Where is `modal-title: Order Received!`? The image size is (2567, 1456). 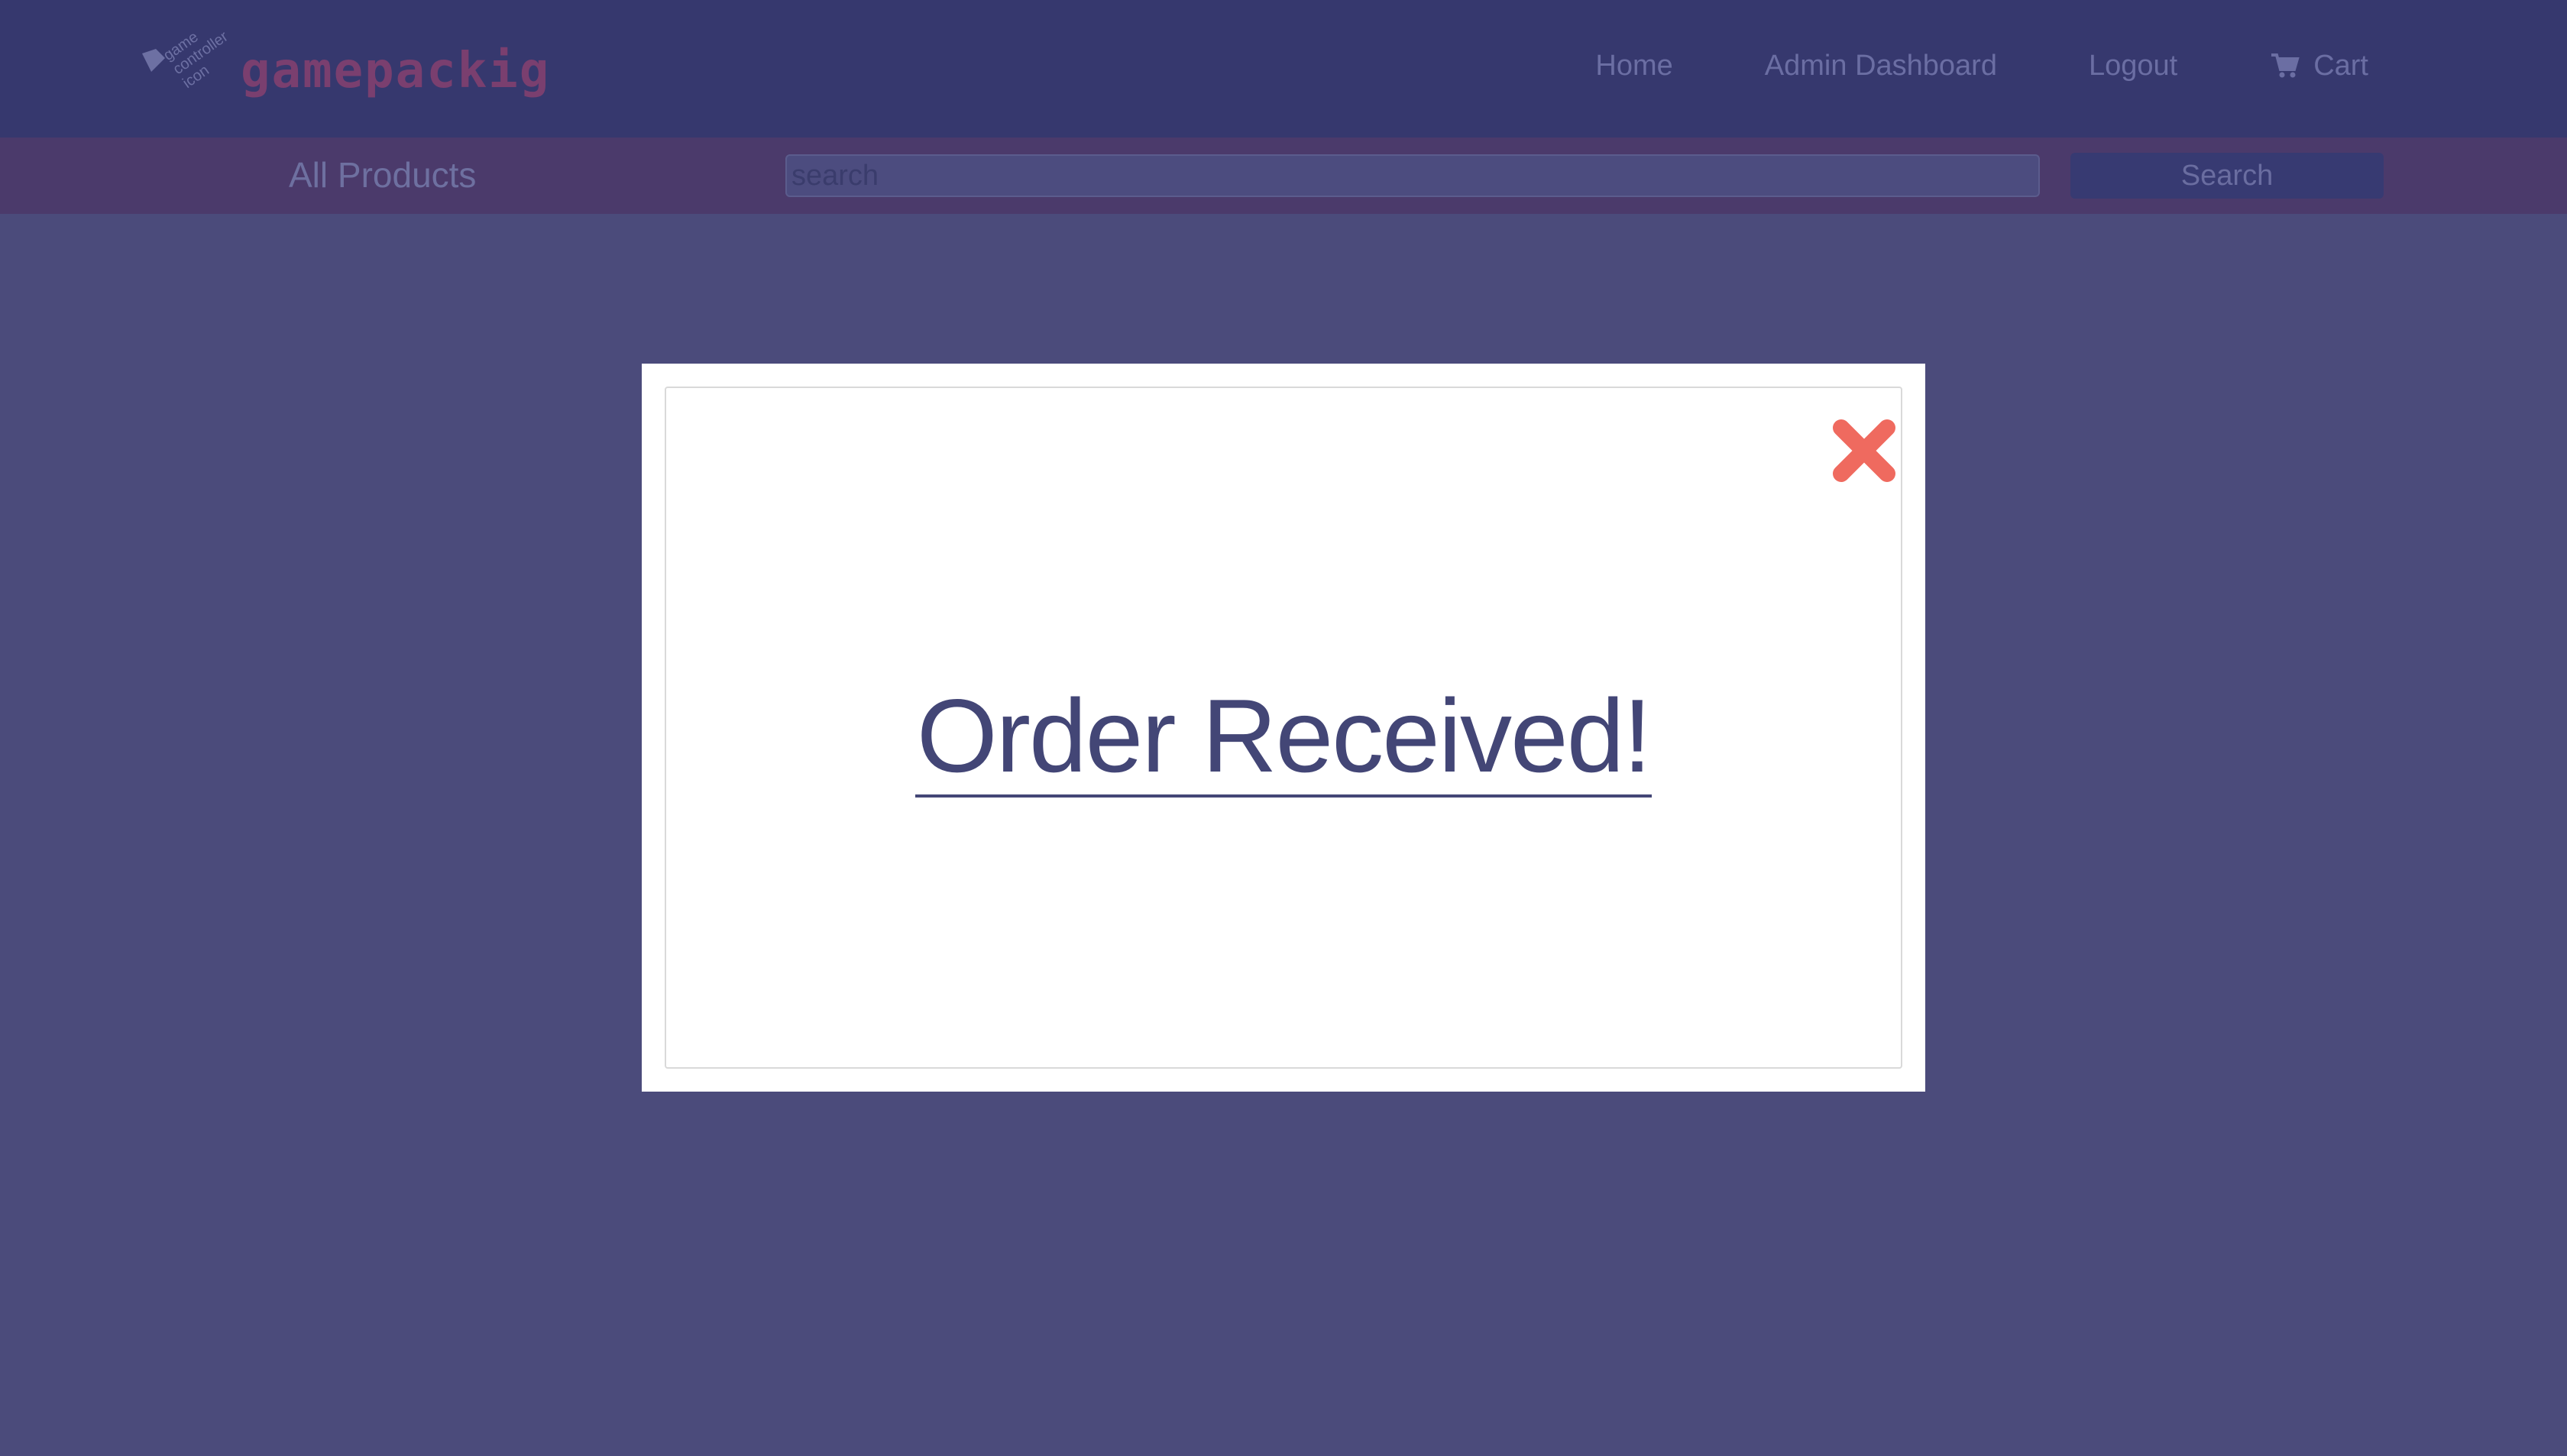 modal-title: Order Received! is located at coordinates (1283, 738).